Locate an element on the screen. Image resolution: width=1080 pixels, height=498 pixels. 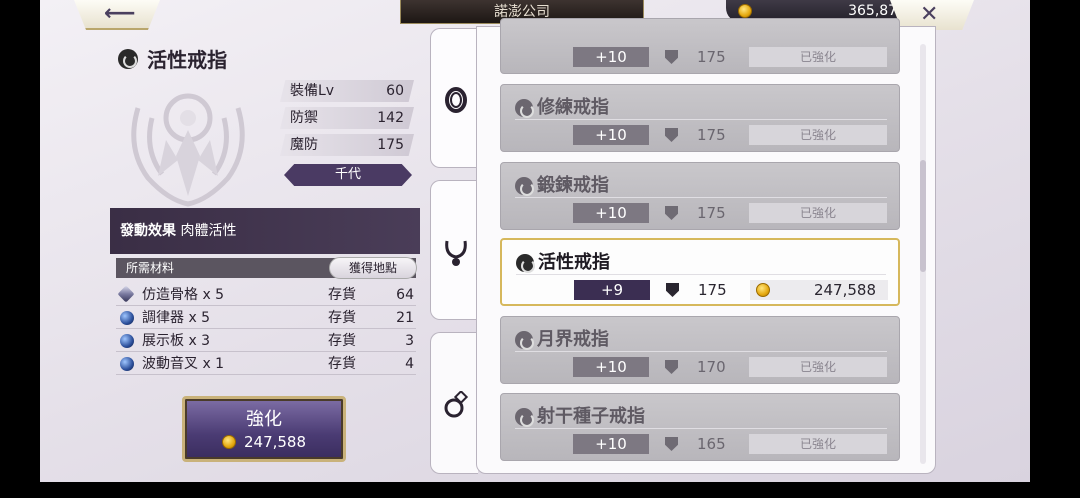
enhance-cost-label: 247,588 is located at coordinates (819, 290).